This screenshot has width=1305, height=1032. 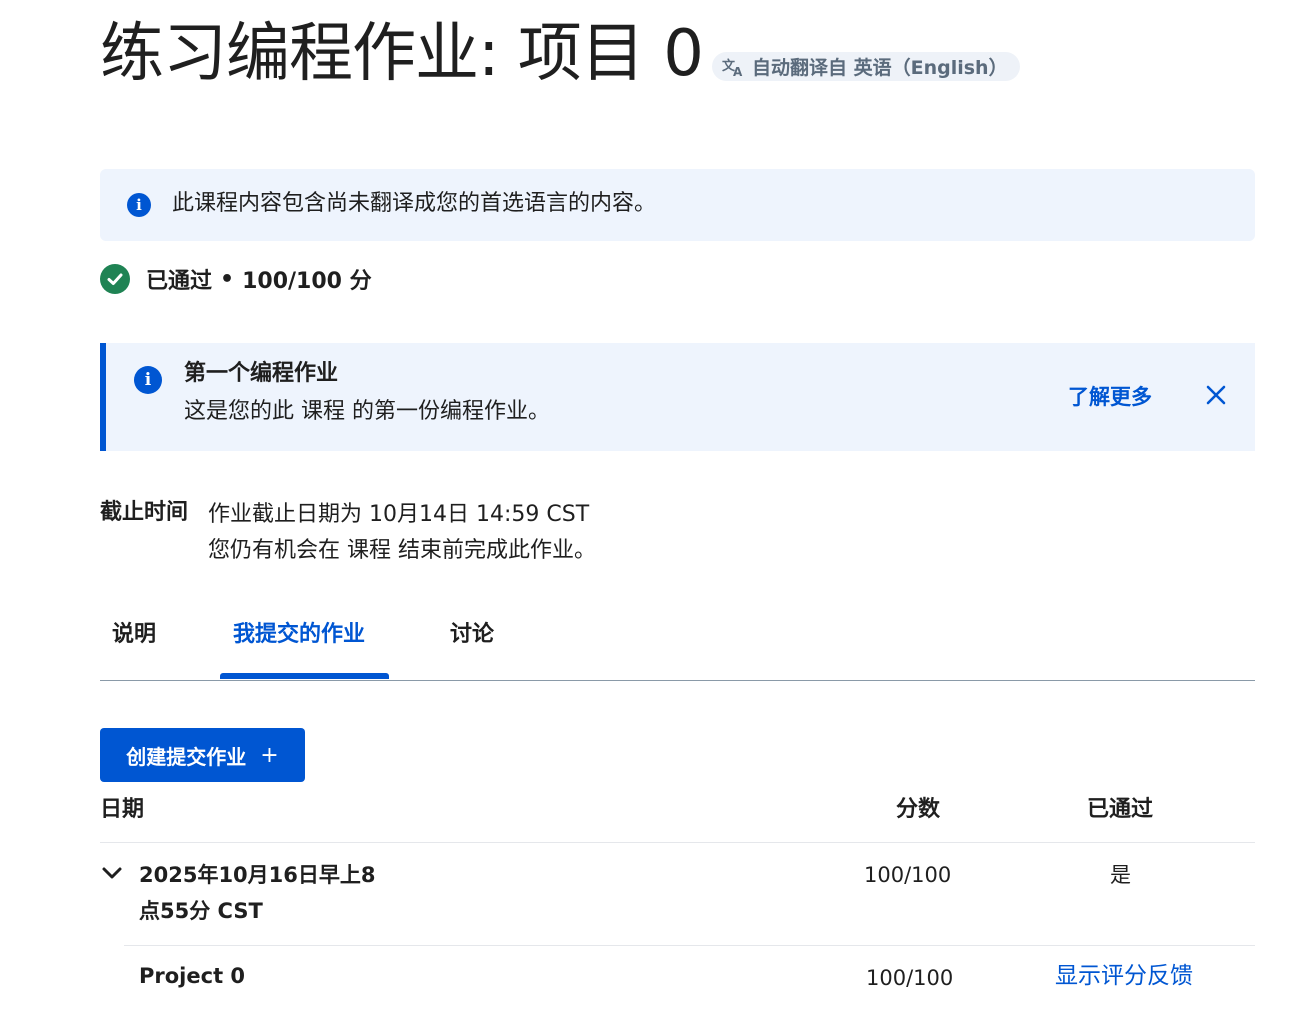 What do you see at coordinates (1124, 976) in the screenshot?
I see `show-grade-feedback-link: 显示评分反馈` at bounding box center [1124, 976].